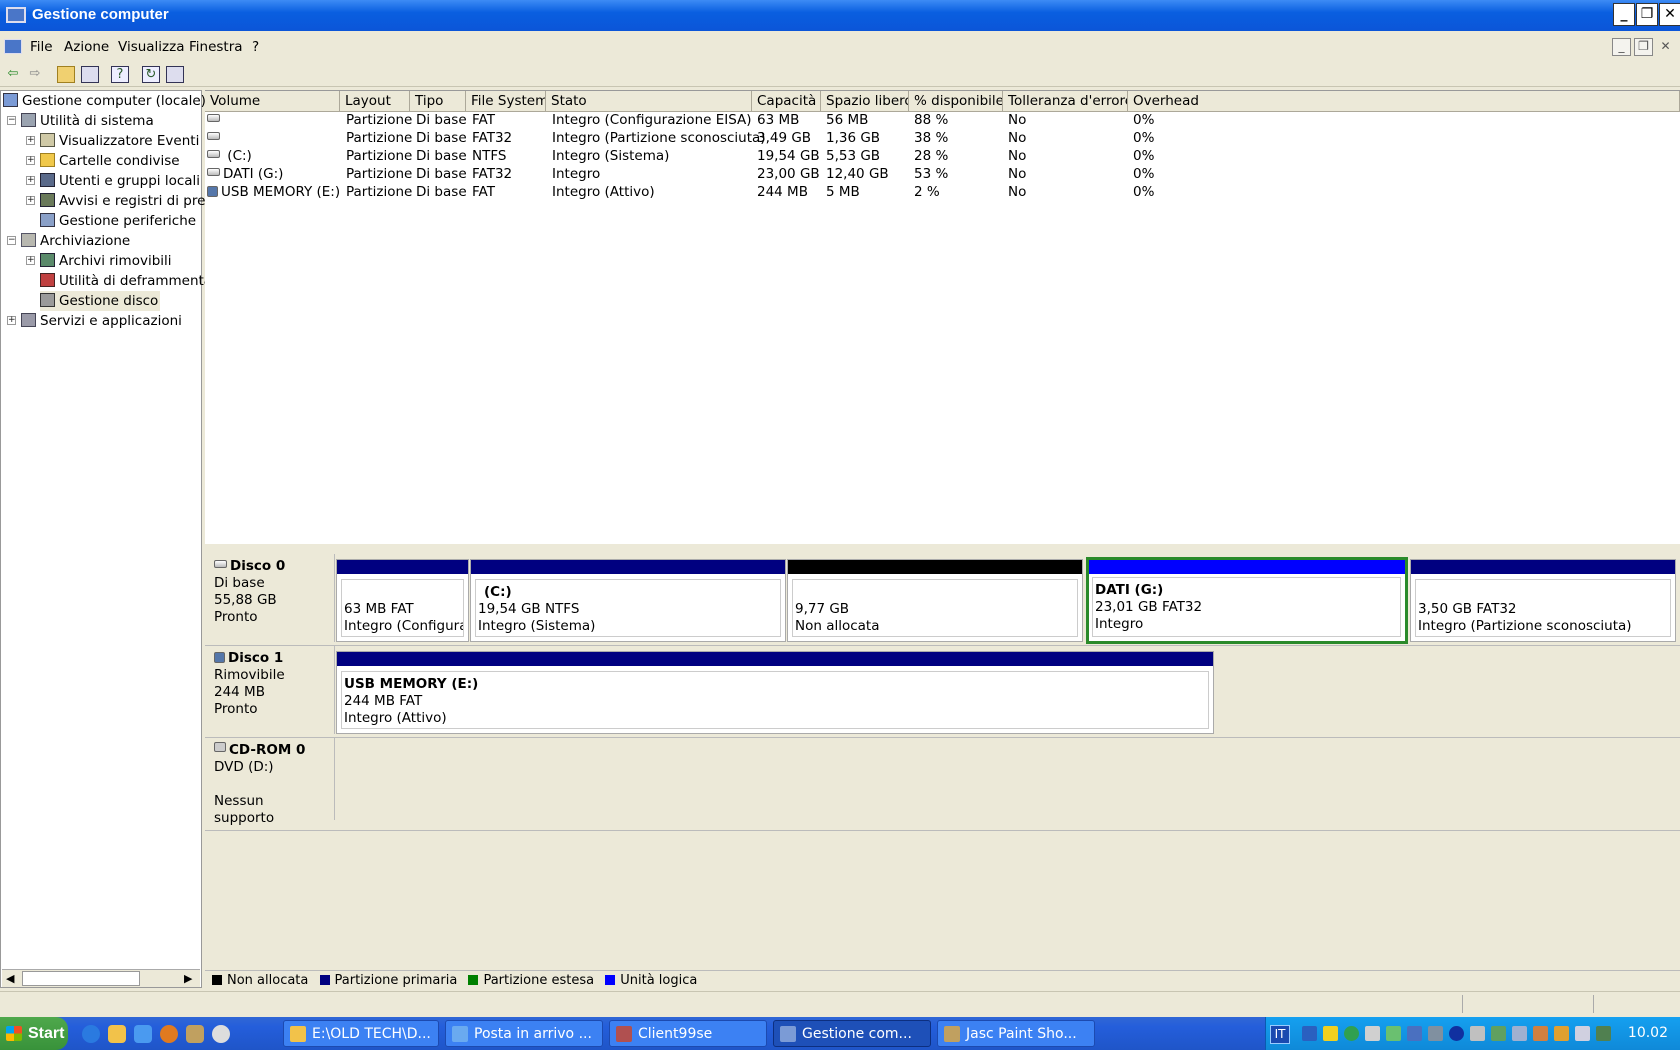 This screenshot has height=1050, width=1680. Describe the element at coordinates (117, 1034) in the screenshot. I see `folder-icon` at that location.